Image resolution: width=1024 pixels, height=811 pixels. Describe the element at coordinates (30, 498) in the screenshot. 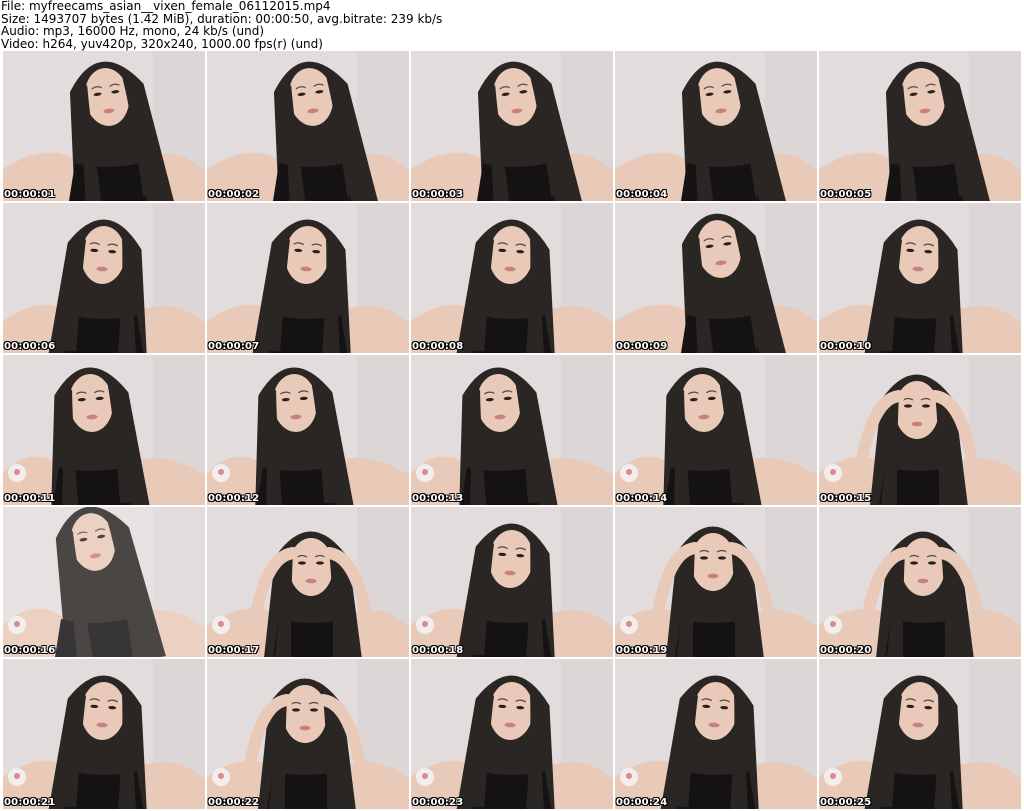

I see `timestamp-label: 00:00:11` at that location.